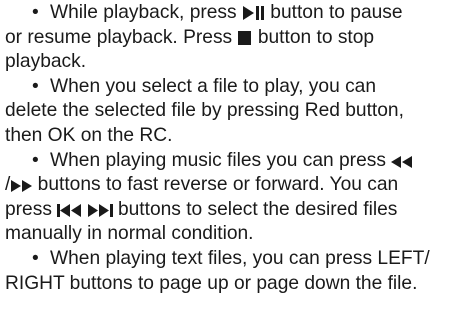 This screenshot has height=310, width=472. Describe the element at coordinates (238, 62) in the screenshot. I see `text-line: playback.` at that location.